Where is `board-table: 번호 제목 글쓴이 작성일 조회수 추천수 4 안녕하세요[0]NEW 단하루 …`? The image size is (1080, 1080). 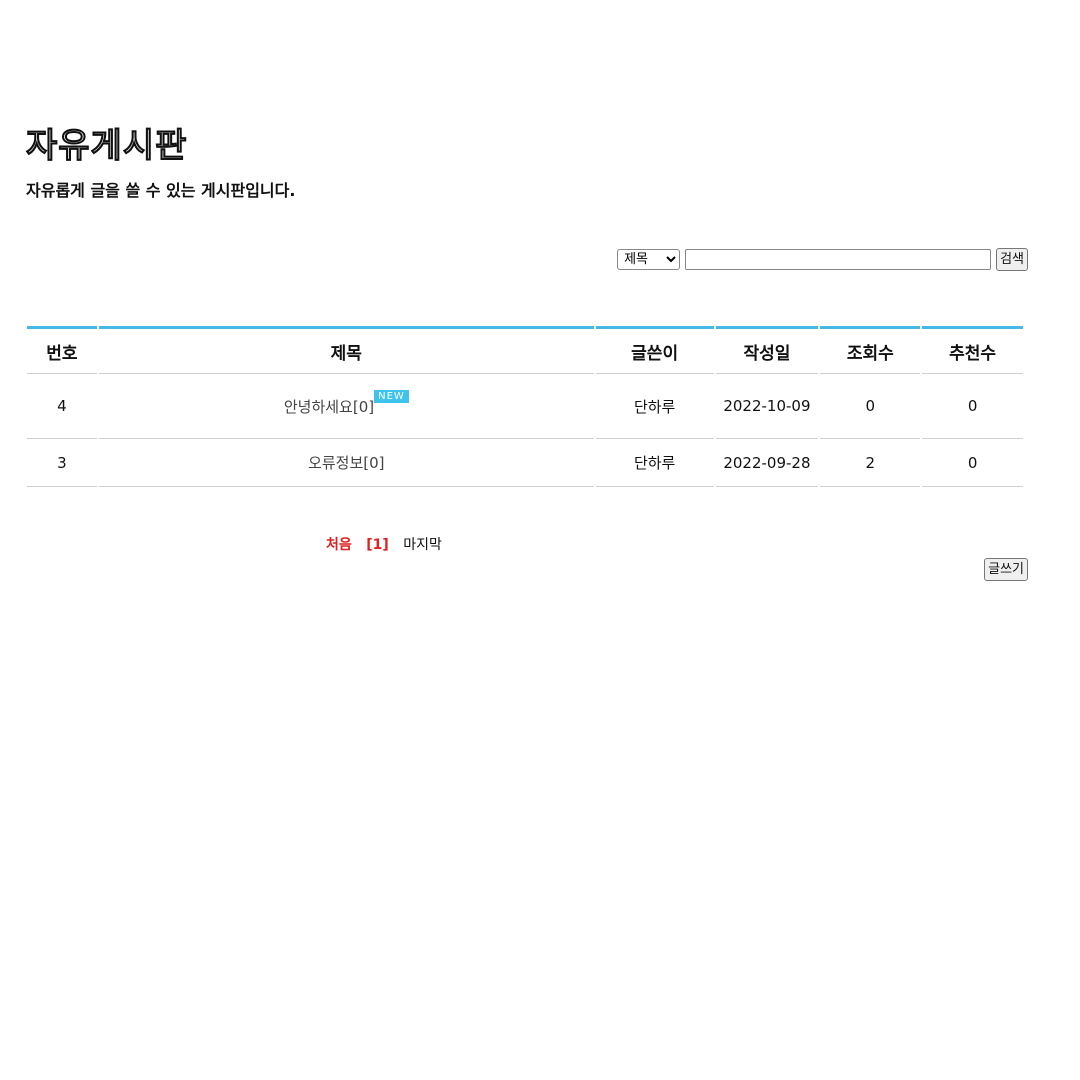
board-table: 번호 제목 글쓴이 작성일 조회수 추천수 4 안녕하세요[0]NEW 단하루 … is located at coordinates (525, 406).